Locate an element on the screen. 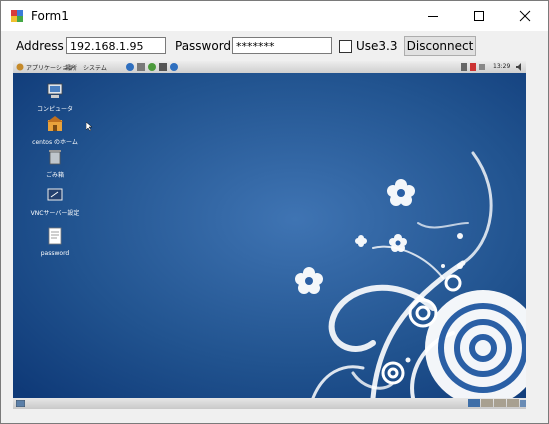  remote-clock: 13:29 is located at coordinates (502, 66).